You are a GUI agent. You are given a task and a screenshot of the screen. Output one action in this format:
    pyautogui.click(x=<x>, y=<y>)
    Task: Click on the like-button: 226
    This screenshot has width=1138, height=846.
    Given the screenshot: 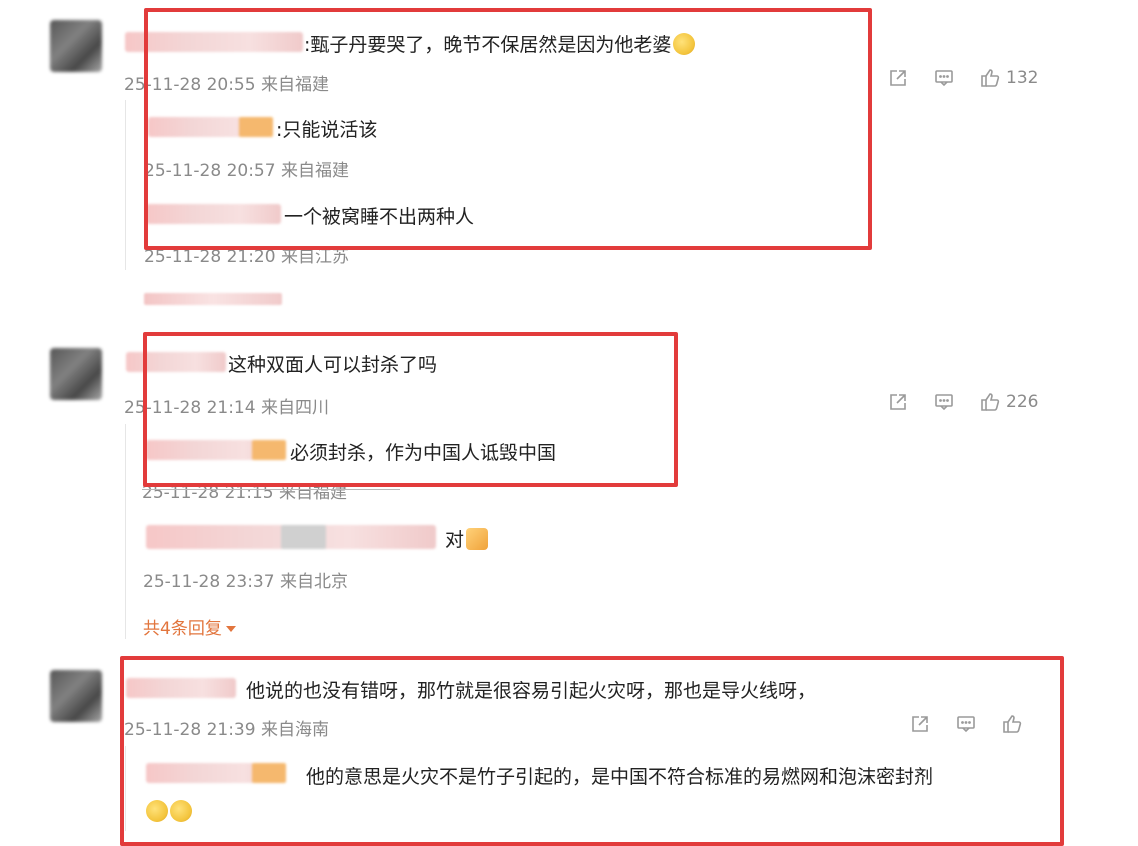 What is the action you would take?
    pyautogui.click(x=1009, y=402)
    